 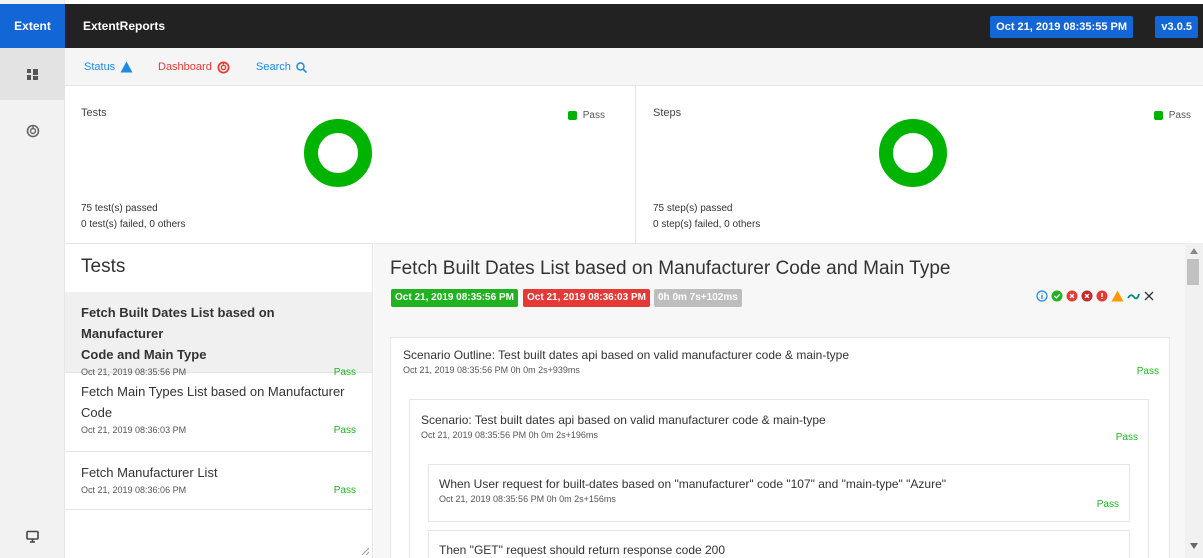 What do you see at coordinates (97, 412) in the screenshot?
I see `test-name-line: Code` at bounding box center [97, 412].